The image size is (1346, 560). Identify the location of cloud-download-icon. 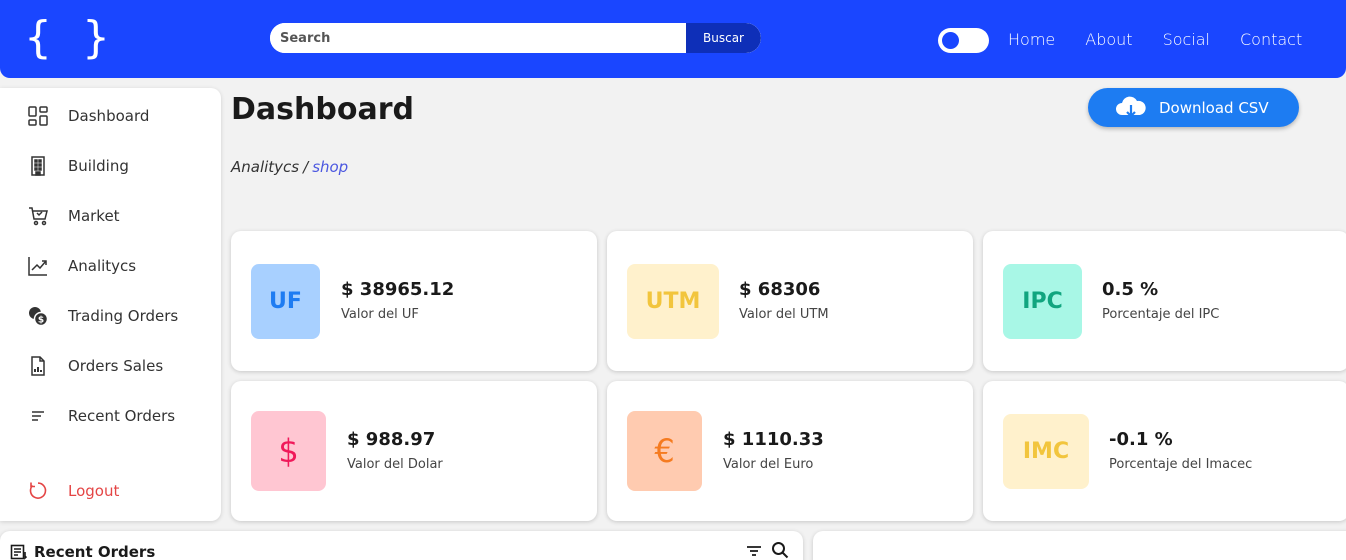
(1131, 108).